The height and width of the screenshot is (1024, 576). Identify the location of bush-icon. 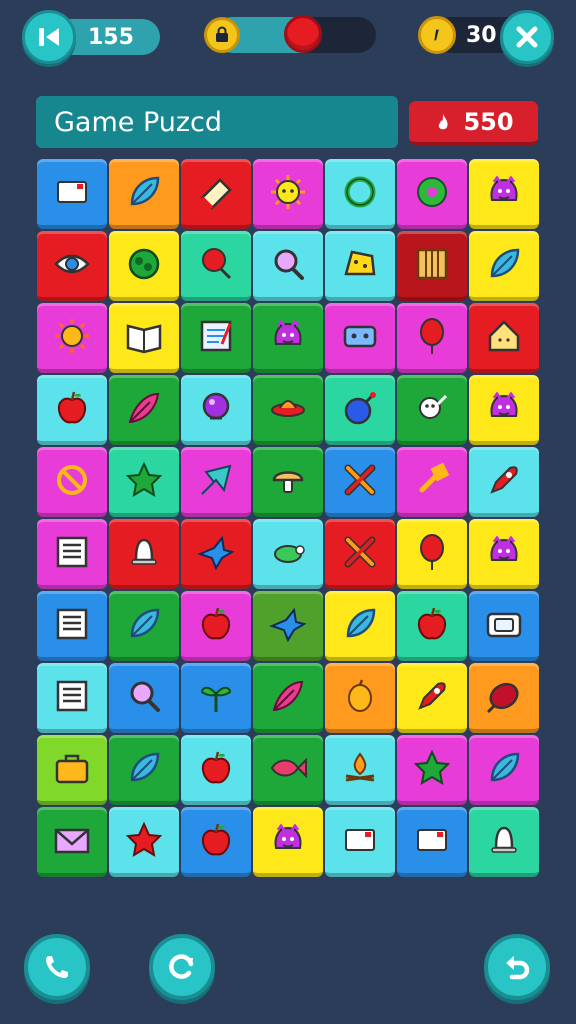
(144, 264).